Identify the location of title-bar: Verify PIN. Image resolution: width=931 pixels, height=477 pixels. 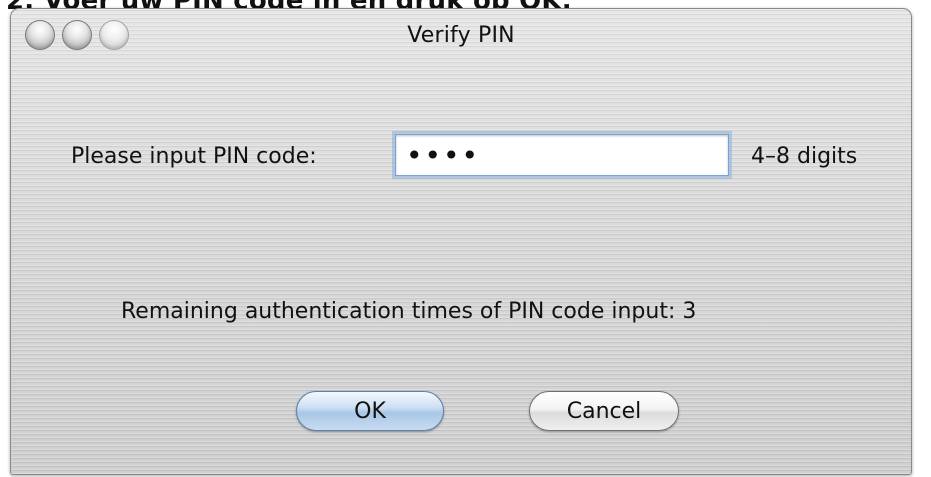
(461, 35).